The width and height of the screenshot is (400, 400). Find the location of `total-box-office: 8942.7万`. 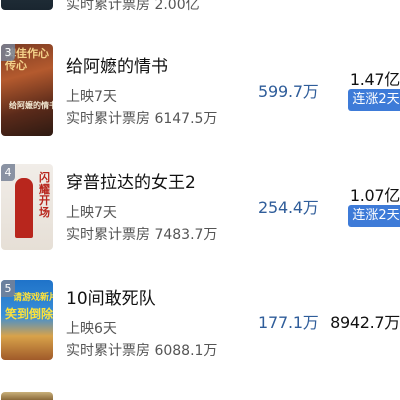

total-box-office: 8942.7万 is located at coordinates (365, 322).